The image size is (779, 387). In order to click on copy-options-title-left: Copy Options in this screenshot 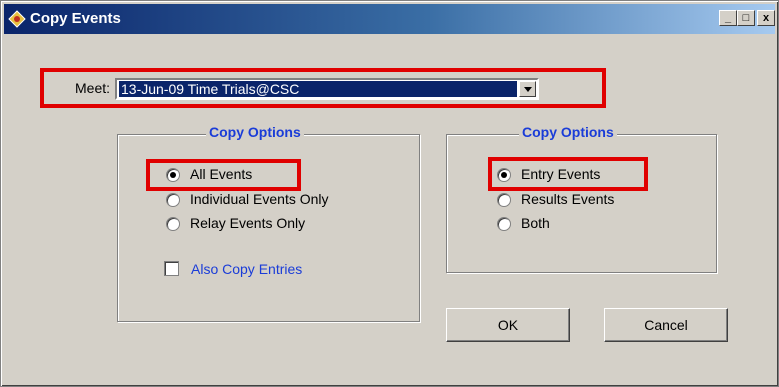, I will do `click(255, 132)`.